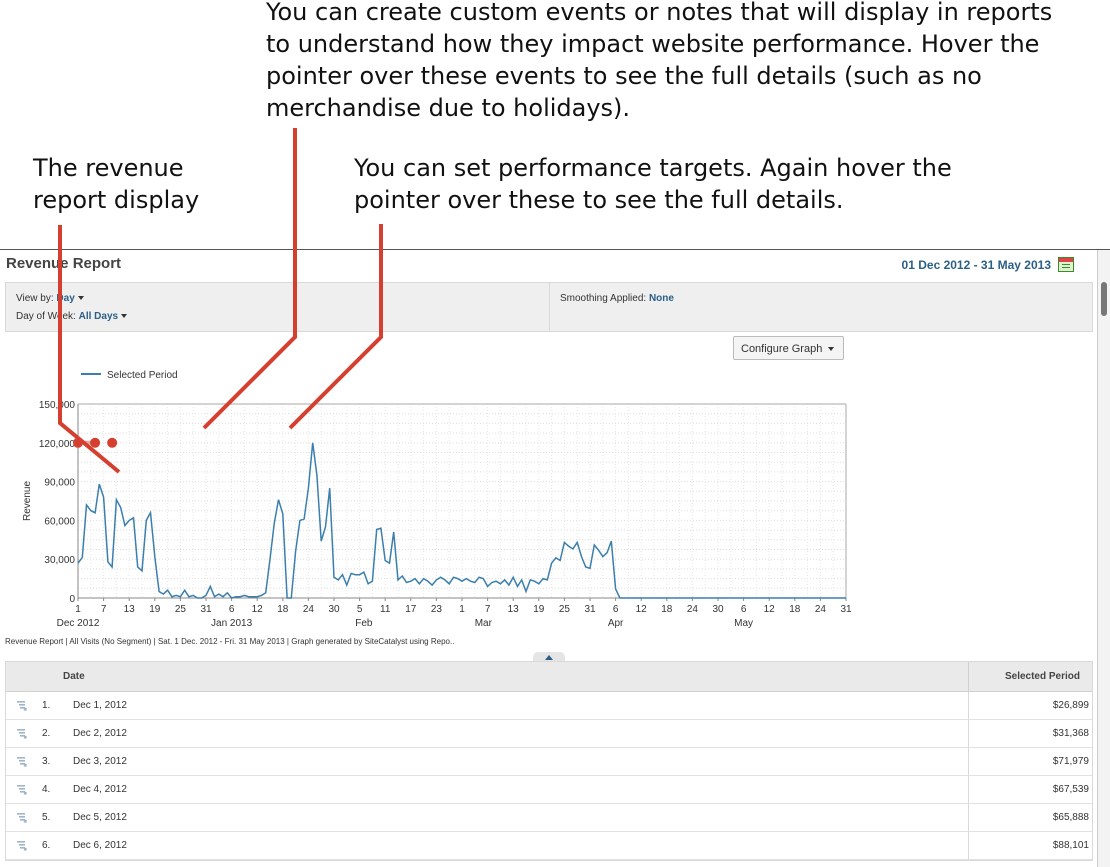  I want to click on y-tick-label: 150,000, so click(57, 405).